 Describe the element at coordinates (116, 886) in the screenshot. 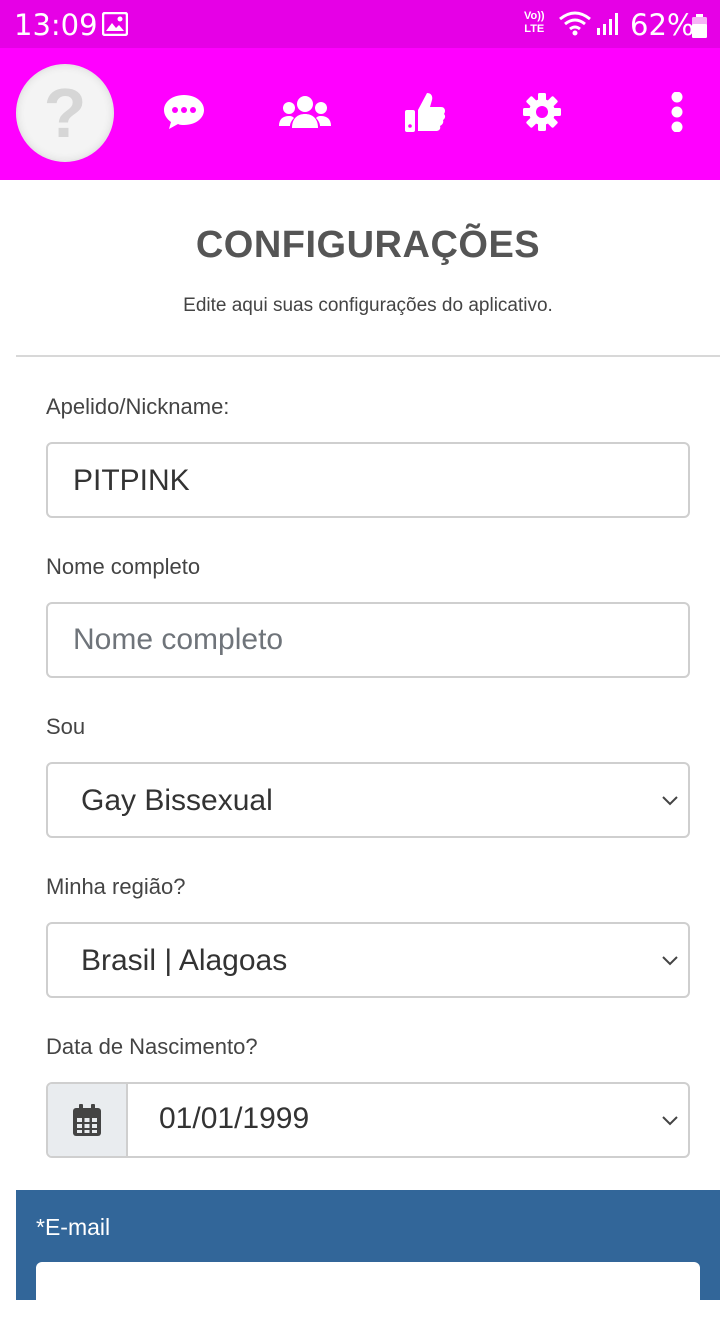

I see `region-label: Minha região?` at that location.